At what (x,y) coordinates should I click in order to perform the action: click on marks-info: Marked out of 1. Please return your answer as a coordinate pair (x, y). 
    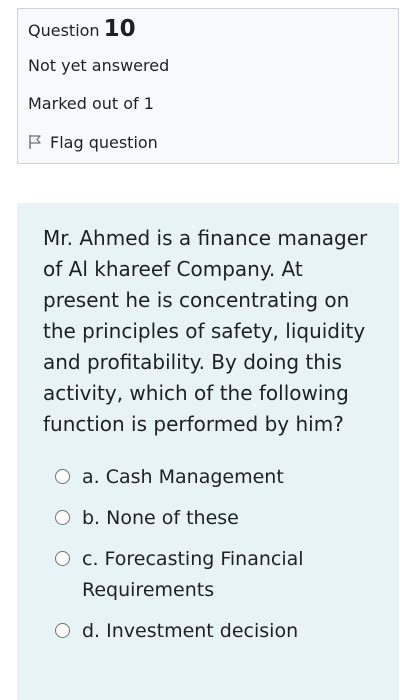
    Looking at the image, I should click on (91, 103).